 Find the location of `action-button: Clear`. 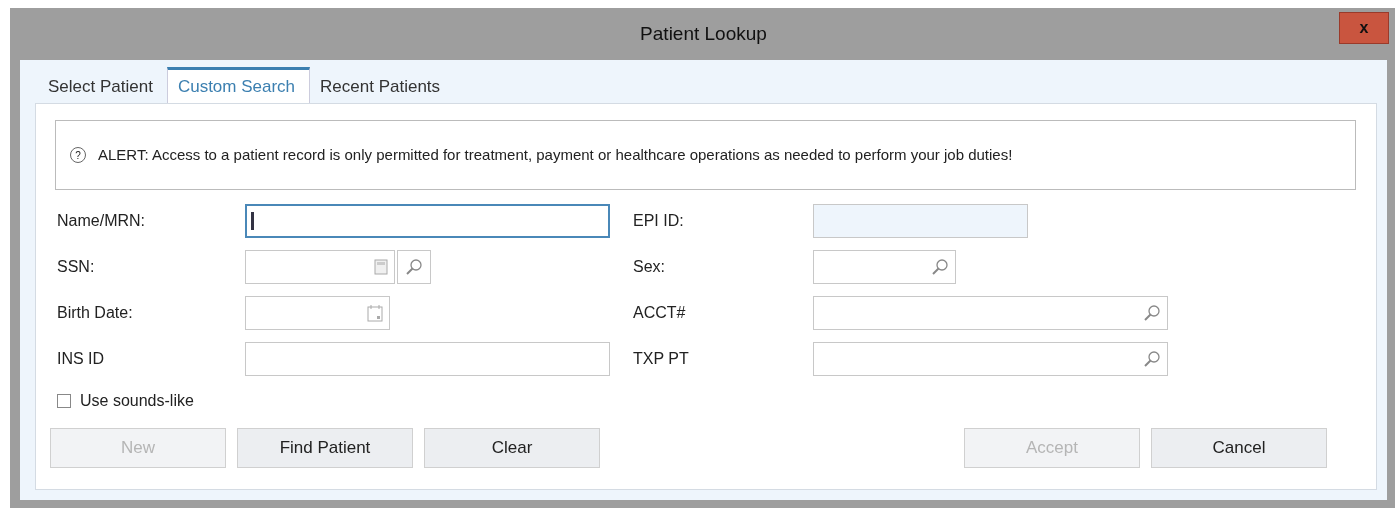

action-button: Clear is located at coordinates (512, 448).